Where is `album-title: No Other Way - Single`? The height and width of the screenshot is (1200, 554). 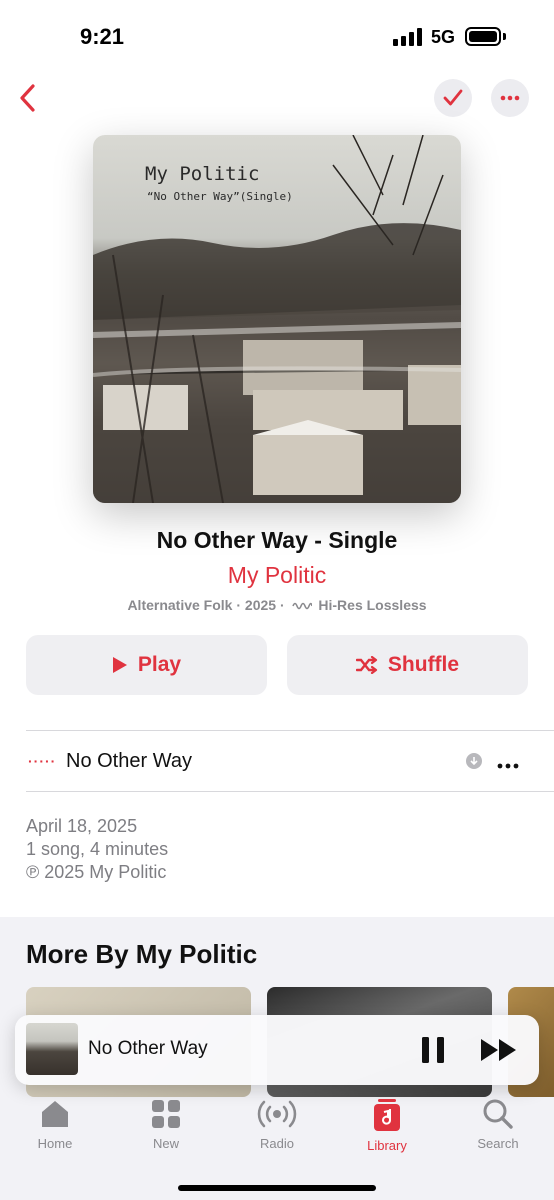
album-title: No Other Way - Single is located at coordinates (277, 540).